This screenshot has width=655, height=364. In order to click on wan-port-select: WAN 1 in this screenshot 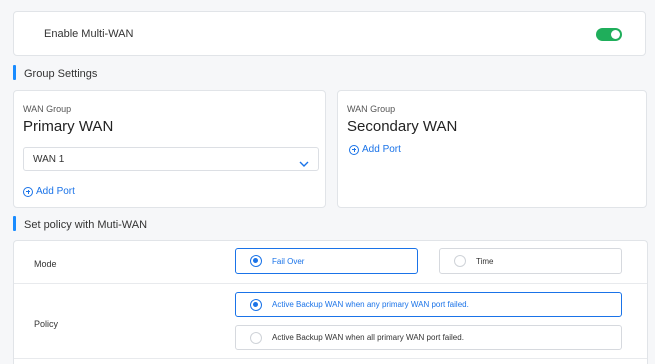, I will do `click(171, 159)`.